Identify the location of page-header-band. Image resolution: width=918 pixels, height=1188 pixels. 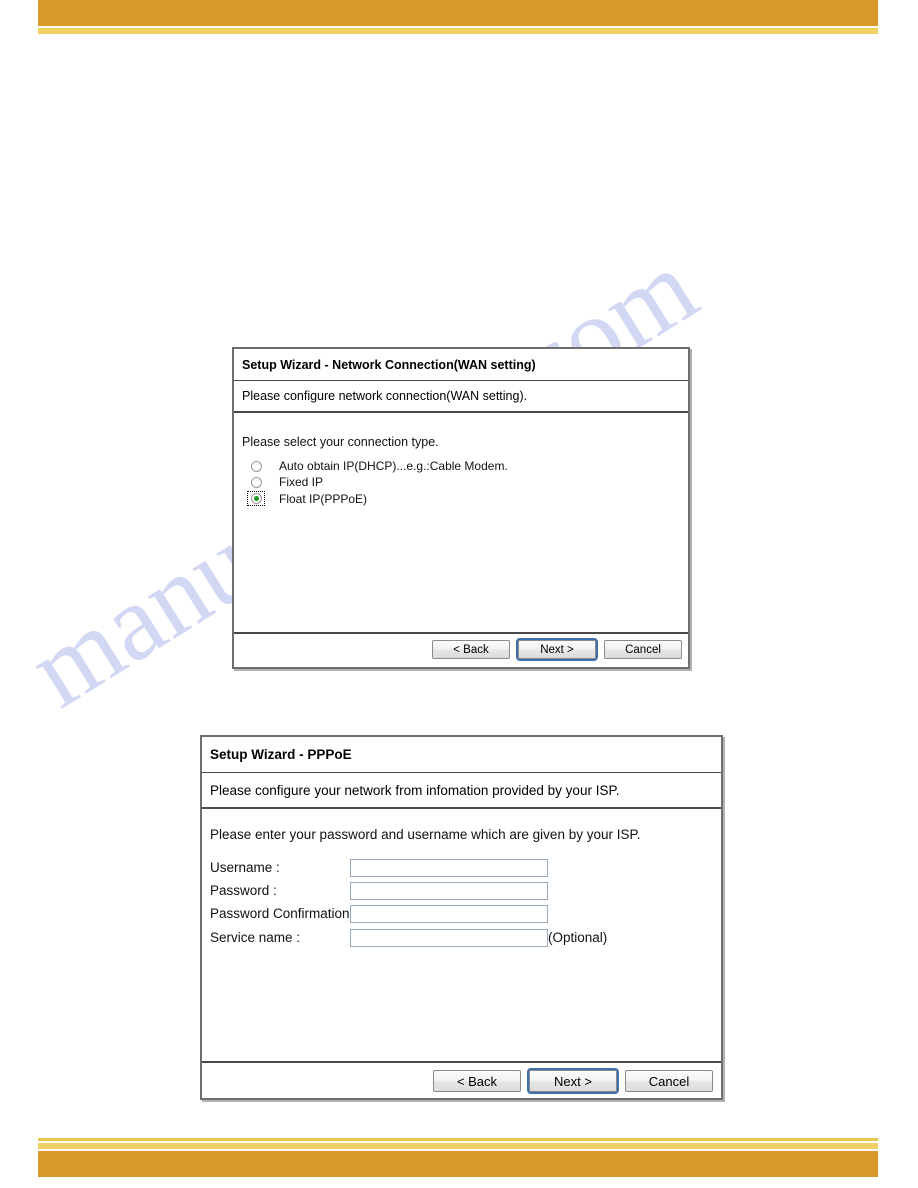
(458, 17).